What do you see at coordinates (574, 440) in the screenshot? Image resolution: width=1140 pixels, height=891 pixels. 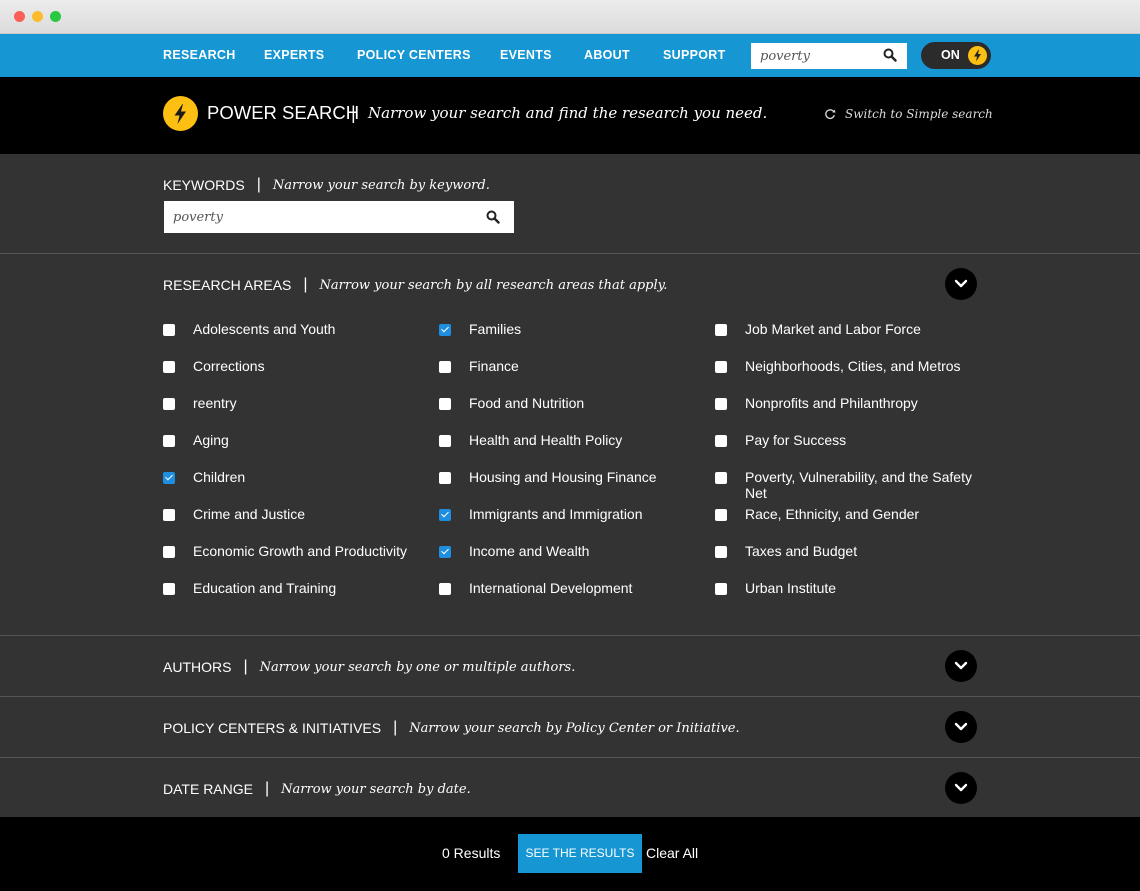 I see `research-area-checkbox-item: Health and Health Policy` at bounding box center [574, 440].